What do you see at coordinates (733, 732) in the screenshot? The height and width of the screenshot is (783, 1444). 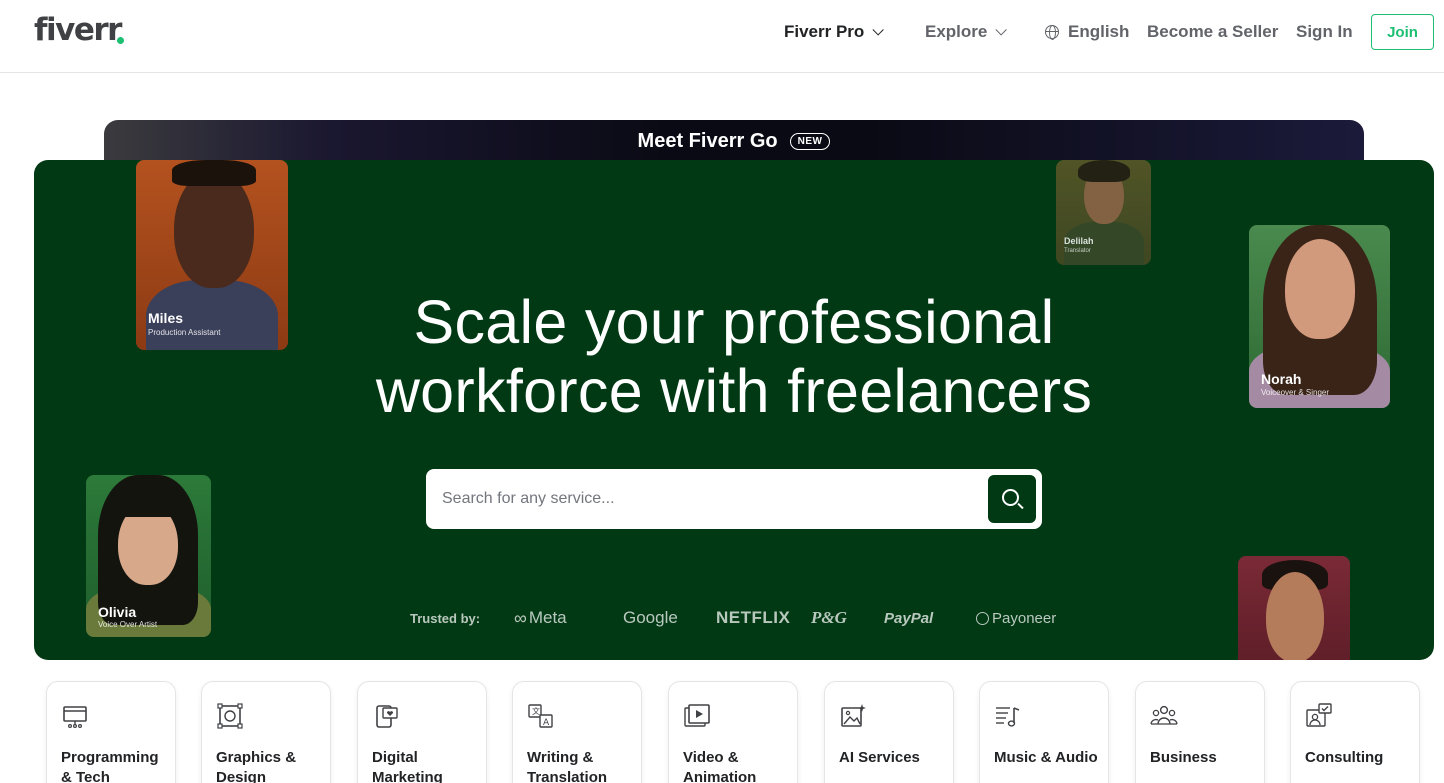 I see `category-video-animation: Video & Animation` at bounding box center [733, 732].